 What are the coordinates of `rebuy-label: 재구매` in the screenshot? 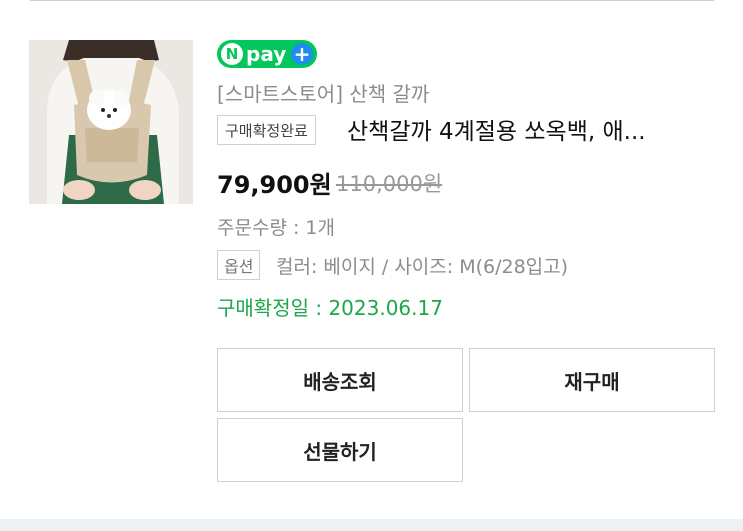 It's located at (592, 381).